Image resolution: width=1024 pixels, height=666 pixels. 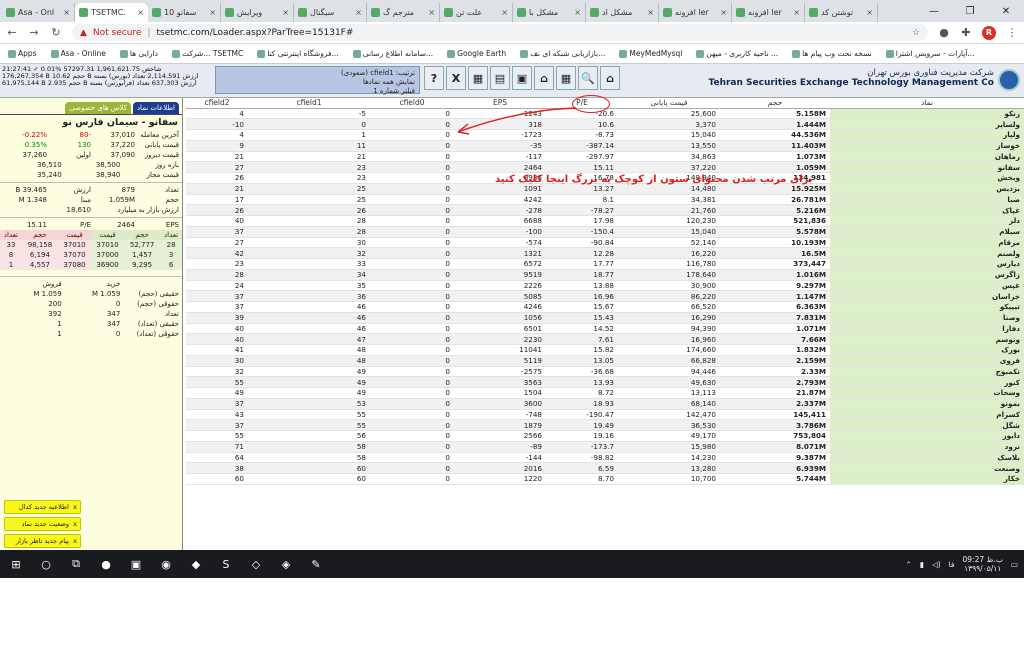 I want to click on symbol-cell: بورک, so click(x=927, y=350).